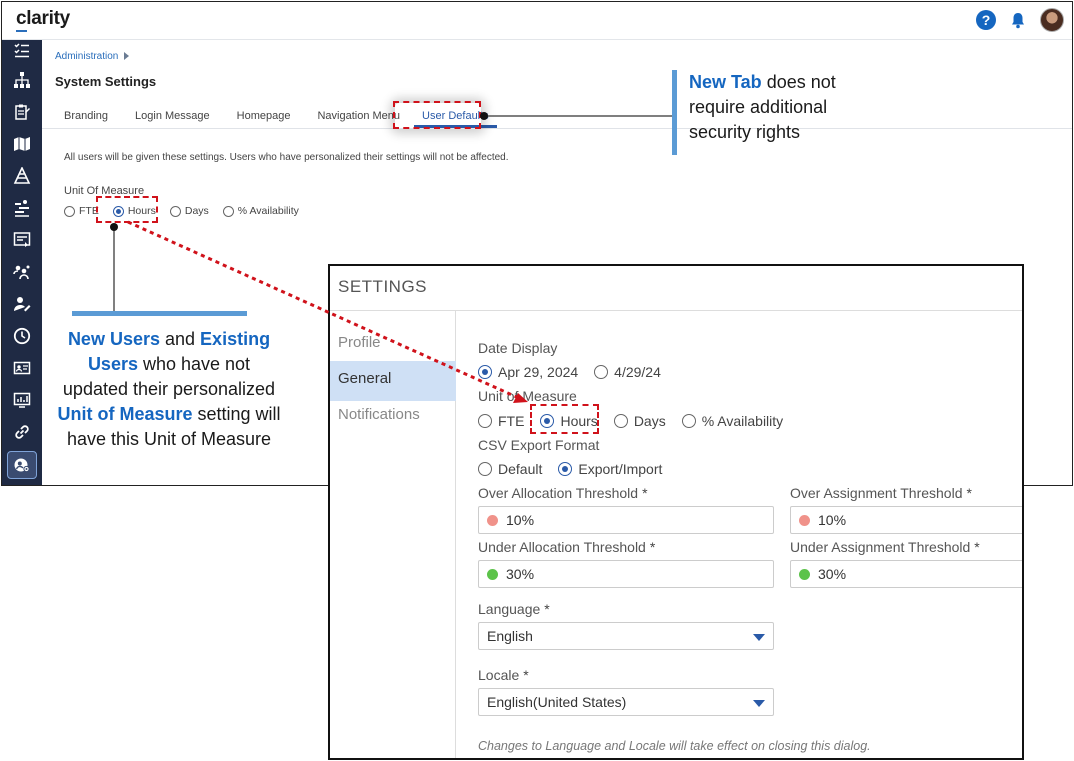 This screenshot has width=1074, height=761. What do you see at coordinates (906, 574) in the screenshot?
I see `under-assignment-input: 30%` at bounding box center [906, 574].